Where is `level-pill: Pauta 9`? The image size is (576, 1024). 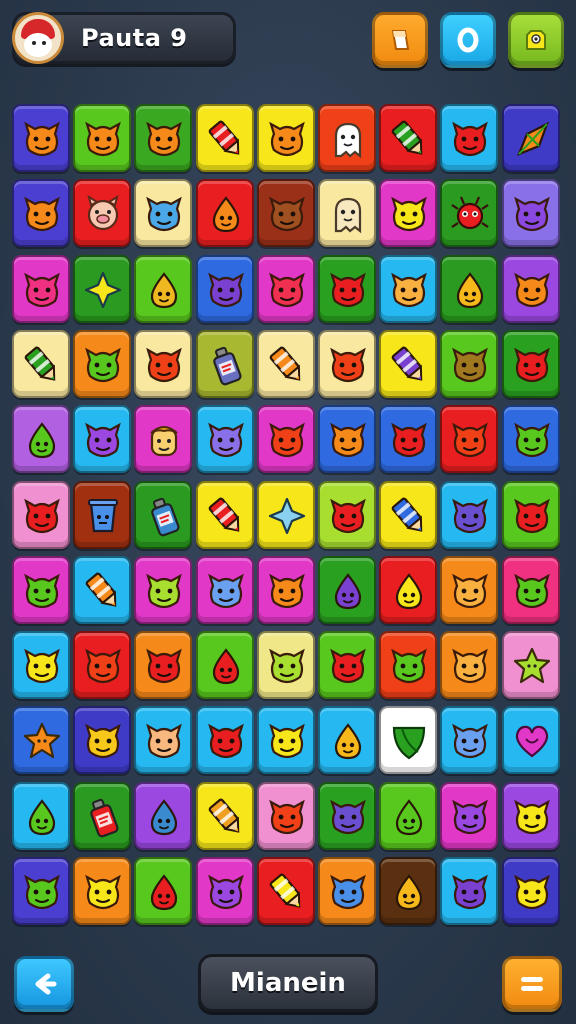 level-pill: Pauta 9 is located at coordinates (124, 38).